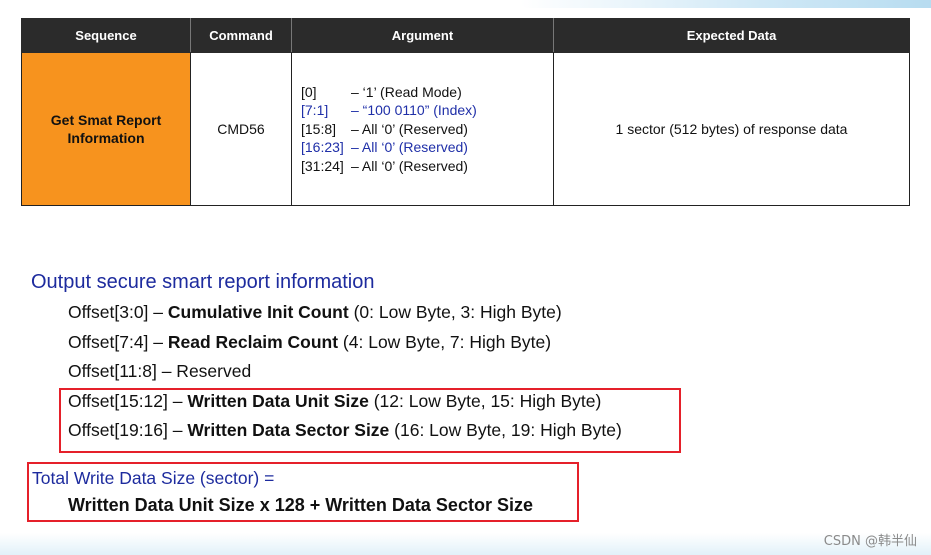 The width and height of the screenshot is (931, 555). I want to click on section-heading: Output secure smart report information, so click(203, 282).